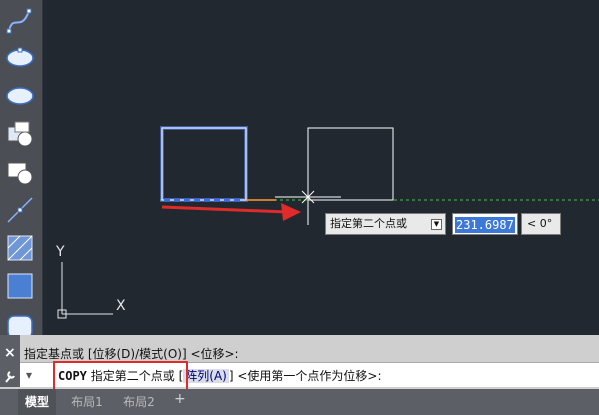  Describe the element at coordinates (60, 252) in the screenshot. I see `ucs-y-label: Y` at that location.